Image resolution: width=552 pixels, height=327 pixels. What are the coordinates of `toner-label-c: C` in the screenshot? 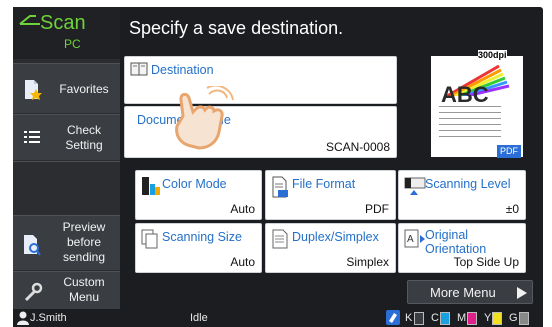 It's located at (435, 318).